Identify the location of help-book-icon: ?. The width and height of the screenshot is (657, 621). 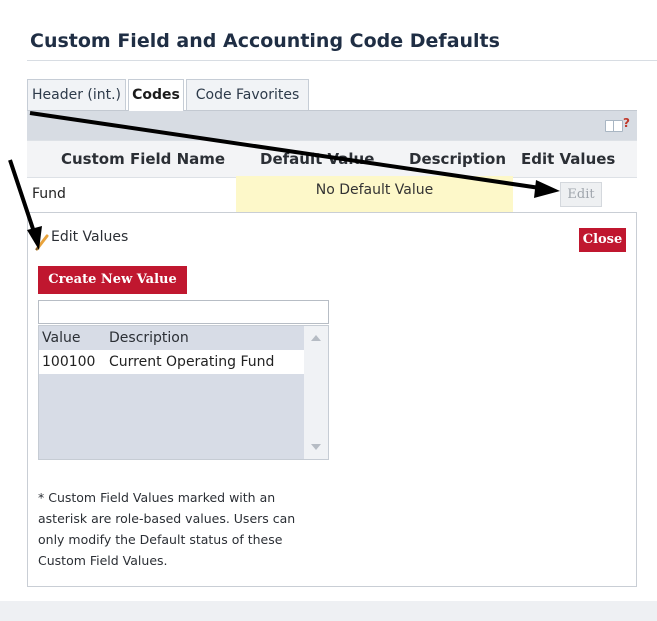
(618, 124).